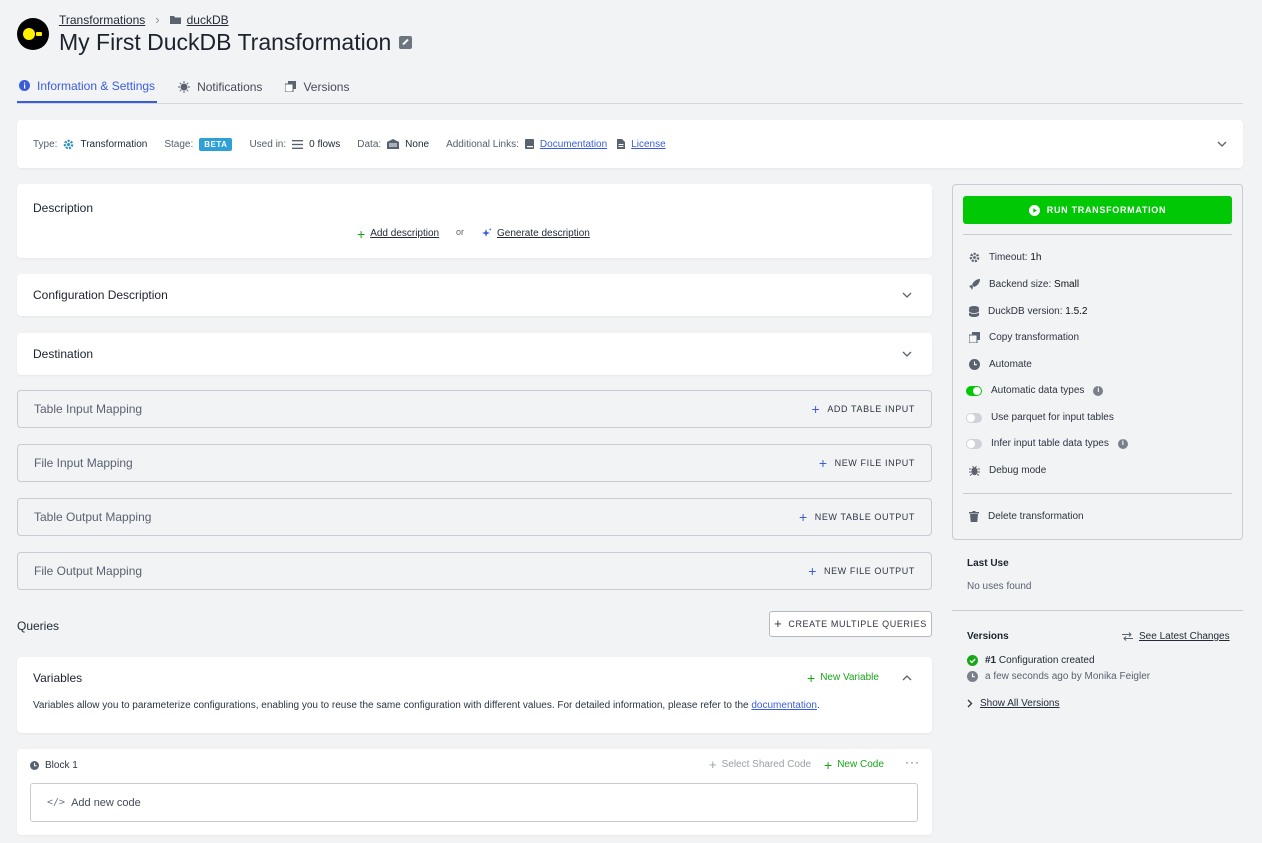 The width and height of the screenshot is (1262, 843). I want to click on automate-label: Automate, so click(1010, 364).